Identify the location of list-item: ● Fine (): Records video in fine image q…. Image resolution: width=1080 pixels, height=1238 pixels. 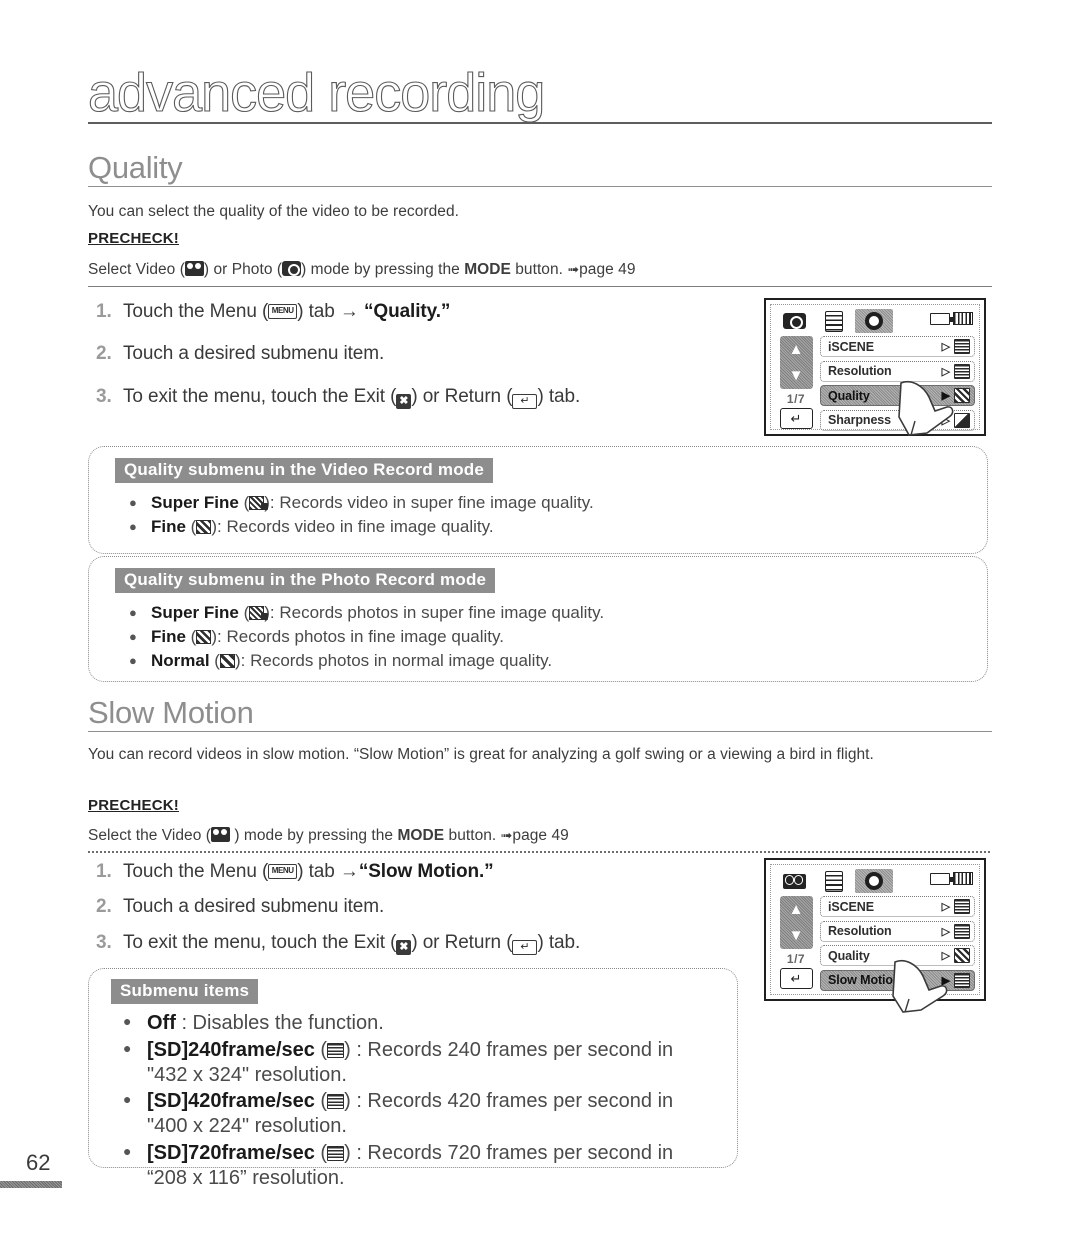
(558, 527).